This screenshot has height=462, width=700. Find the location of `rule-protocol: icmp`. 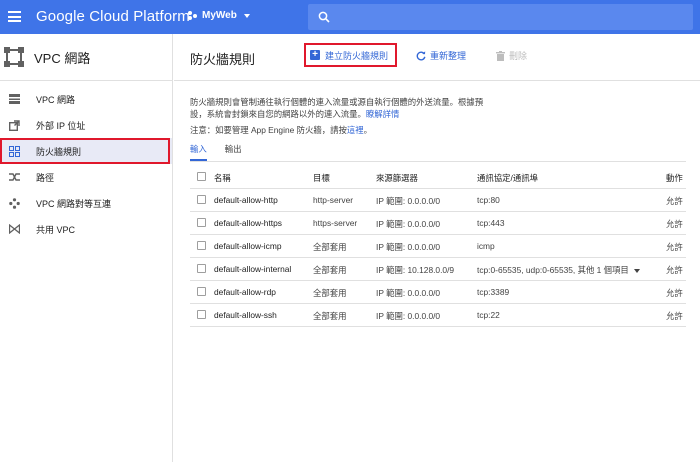

rule-protocol: icmp is located at coordinates (486, 246).